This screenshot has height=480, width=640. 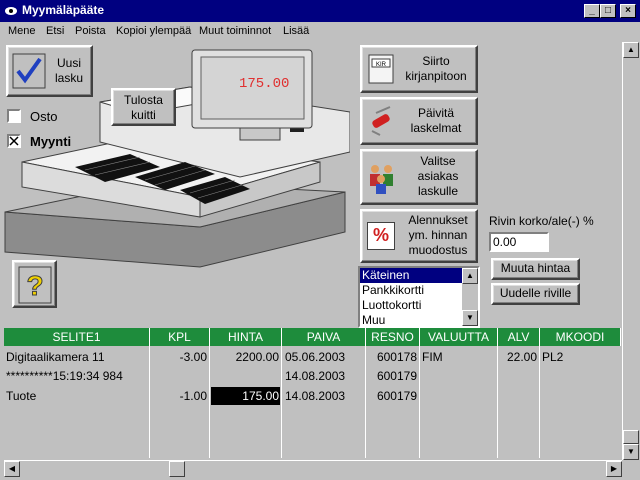 I want to click on print-receipt-label: Tulosta kuitti, so click(x=143, y=107).